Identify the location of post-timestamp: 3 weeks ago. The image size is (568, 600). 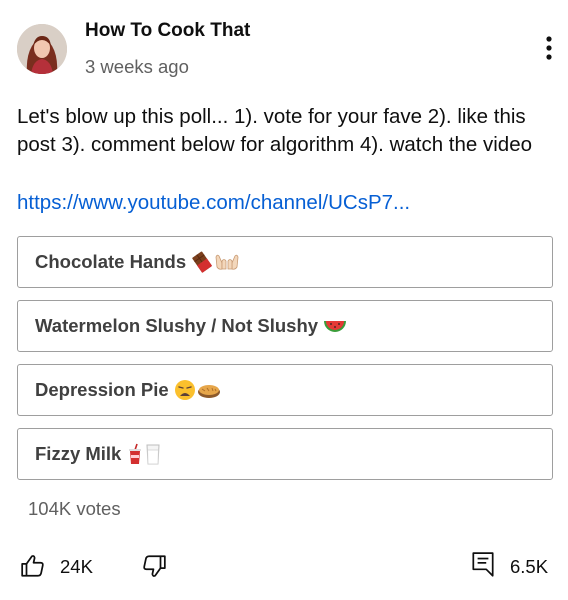
(137, 66).